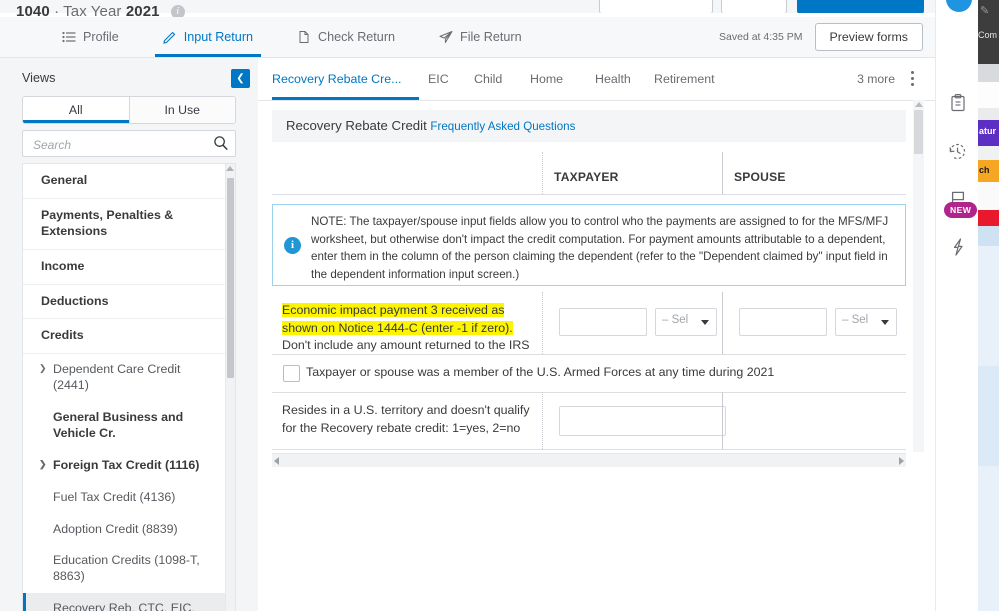 This screenshot has width=999, height=611. What do you see at coordinates (90, 37) in the screenshot?
I see `nav-item-profile: Profile` at bounding box center [90, 37].